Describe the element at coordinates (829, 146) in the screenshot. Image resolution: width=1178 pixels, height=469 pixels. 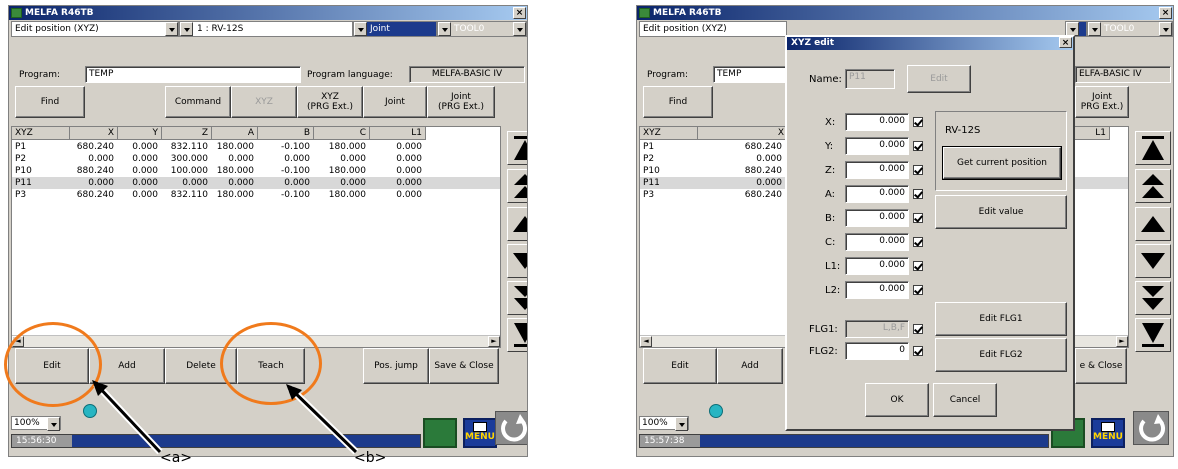
I see `coordinate-label: Y:` at that location.